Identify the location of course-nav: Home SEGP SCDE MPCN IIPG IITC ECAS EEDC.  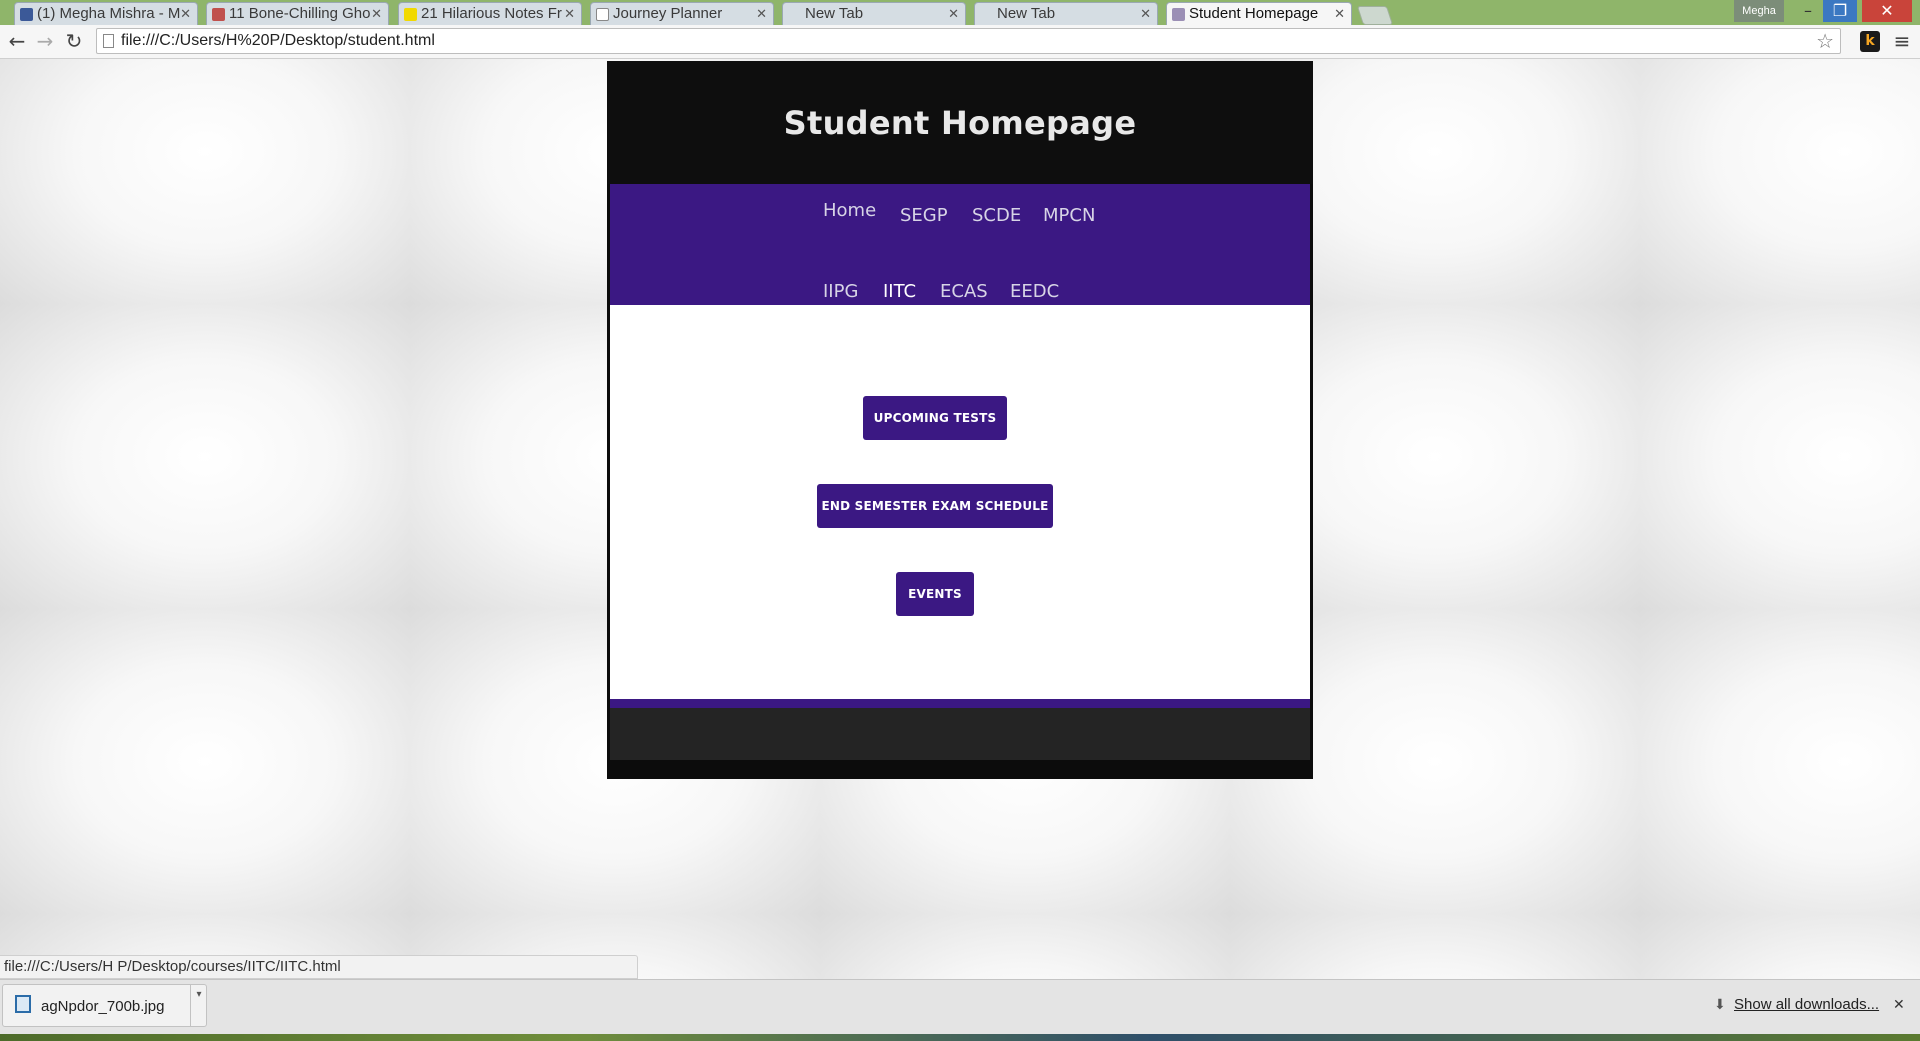
(960, 244).